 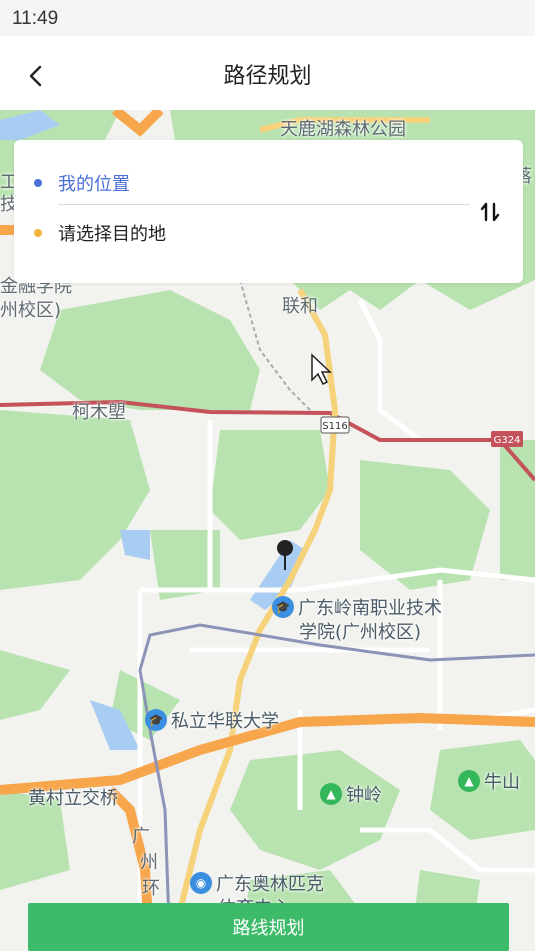 I want to click on poi-lingnan-label-1: 广东岭南职业技术, so click(x=370, y=608).